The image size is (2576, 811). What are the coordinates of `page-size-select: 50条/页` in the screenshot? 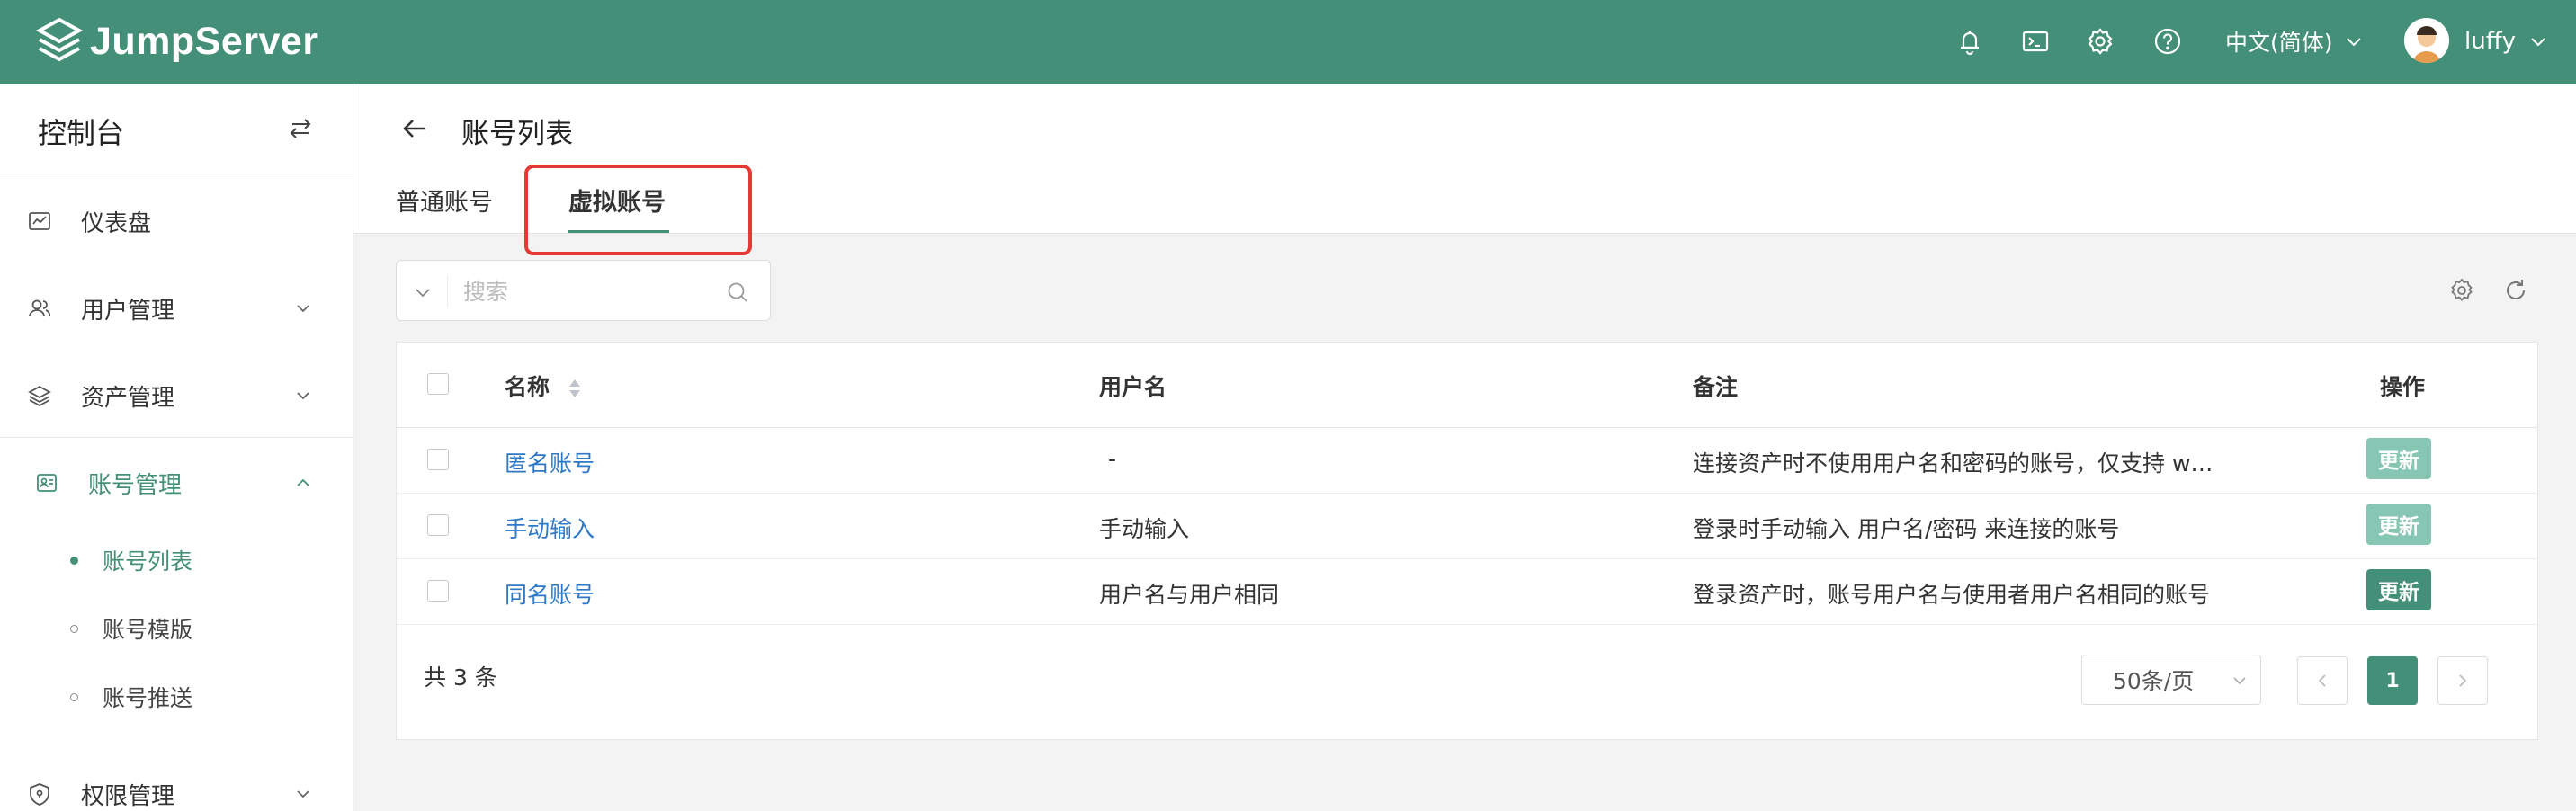 It's located at (2171, 680).